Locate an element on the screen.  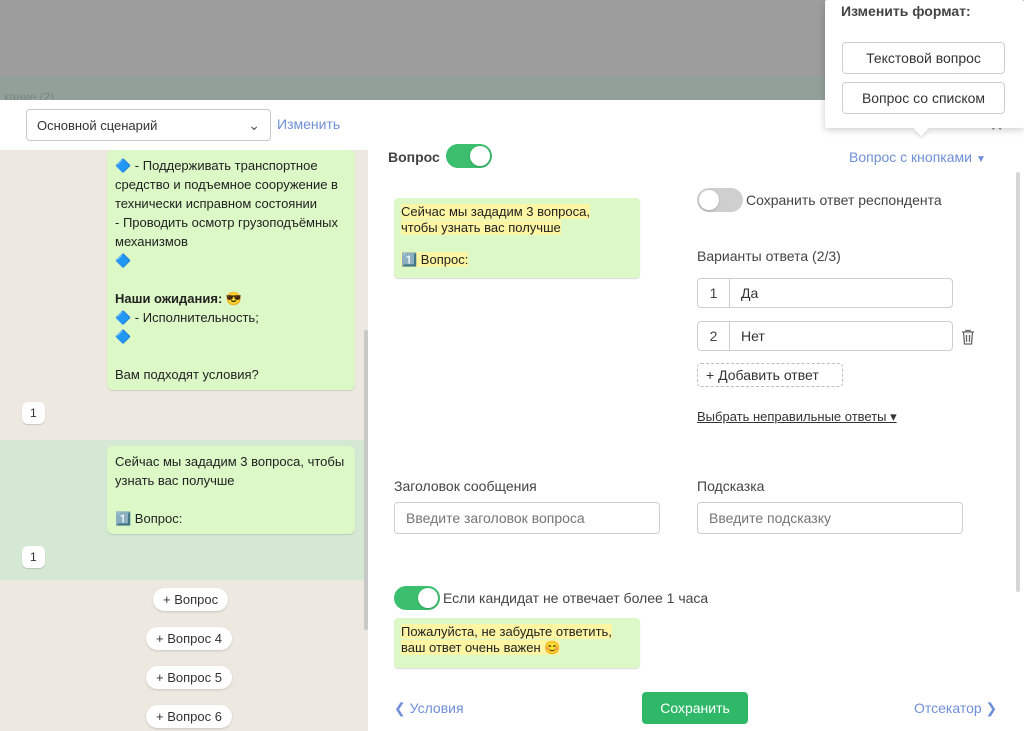
prev-step-label: Условия is located at coordinates (436, 708).